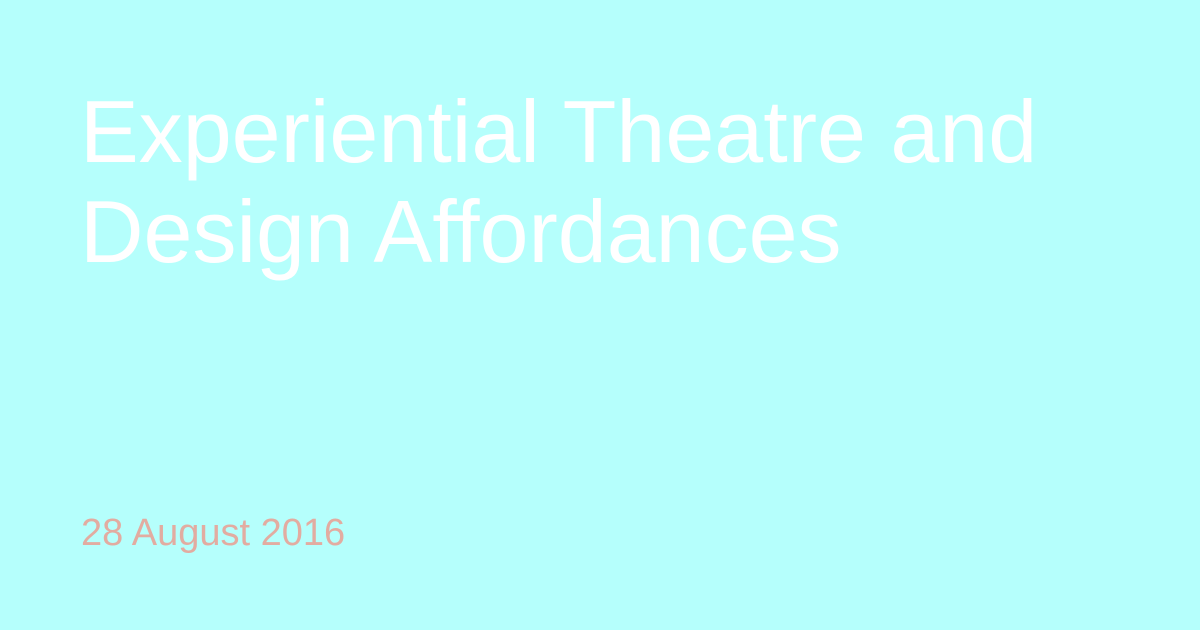  Describe the element at coordinates (559, 131) in the screenshot. I see `post-title-line-1: Experiential Theatre and` at that location.